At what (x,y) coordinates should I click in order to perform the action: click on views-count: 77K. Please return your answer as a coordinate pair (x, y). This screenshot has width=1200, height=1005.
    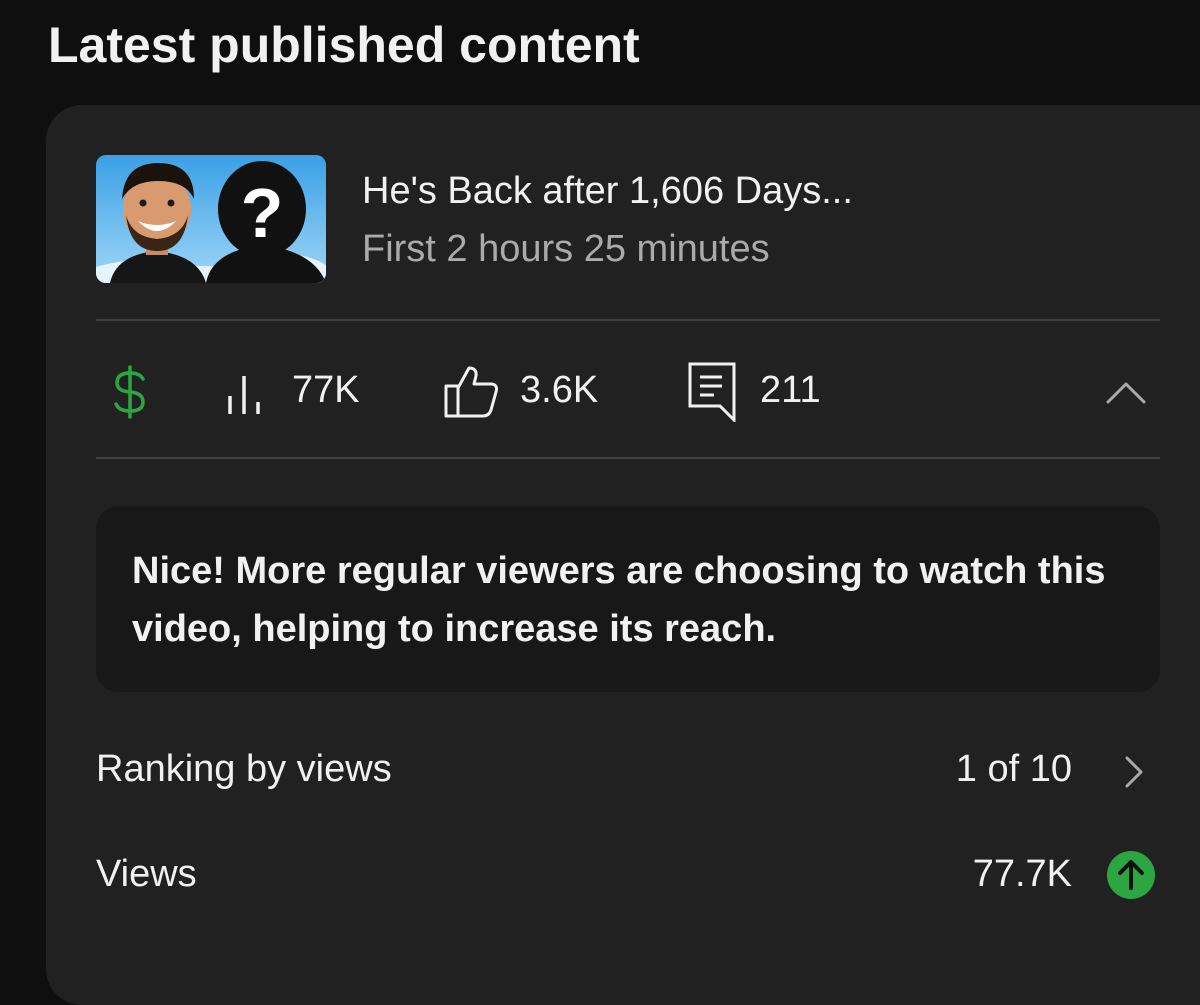
    Looking at the image, I should click on (326, 390).